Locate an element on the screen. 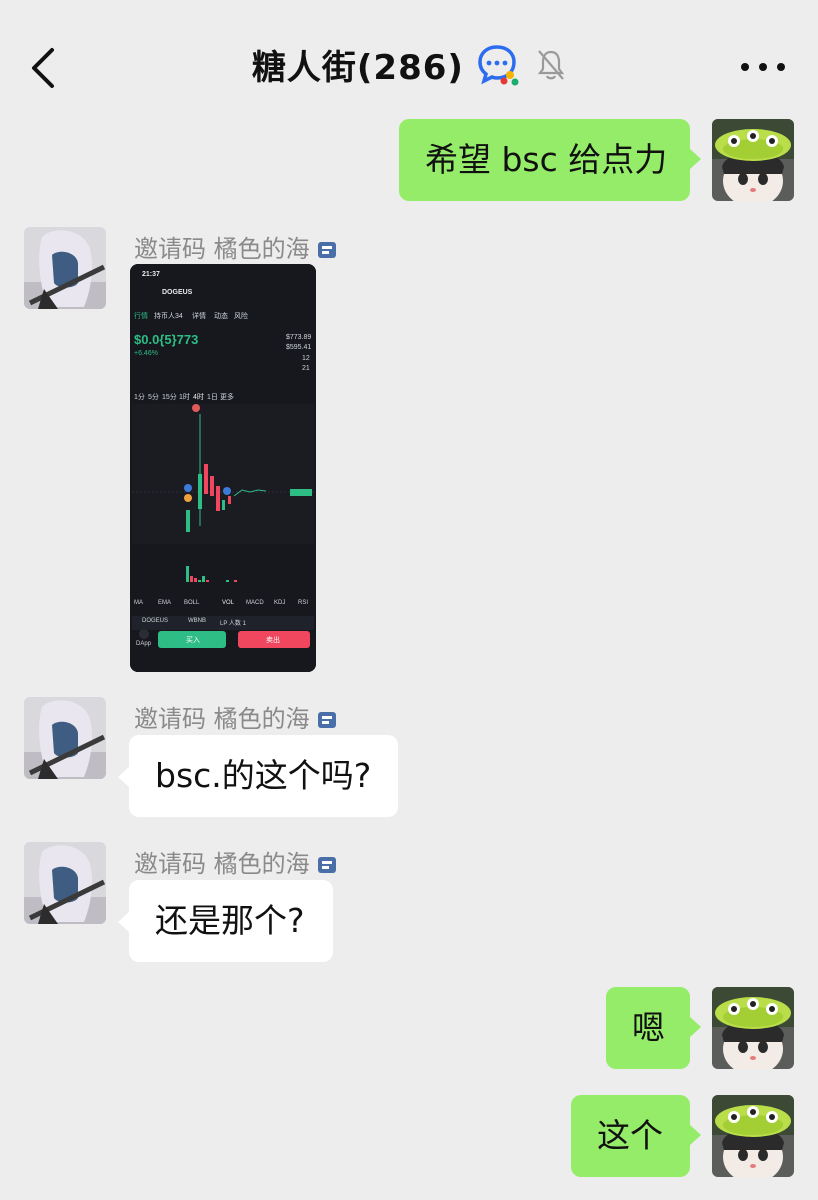 This screenshot has height=1200, width=818. shot-pair-quote: WBNB is located at coordinates (197, 621).